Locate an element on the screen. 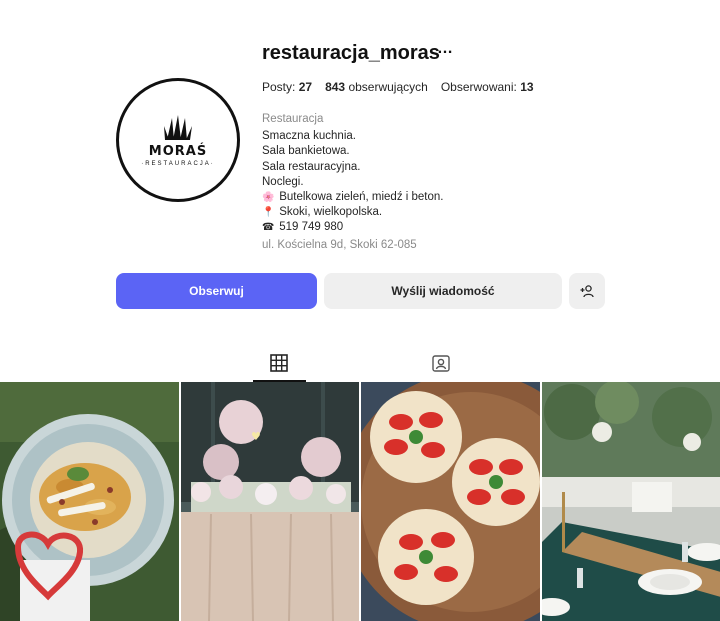 The width and height of the screenshot is (720, 621). banquet-hall-photo is located at coordinates (630, 501).